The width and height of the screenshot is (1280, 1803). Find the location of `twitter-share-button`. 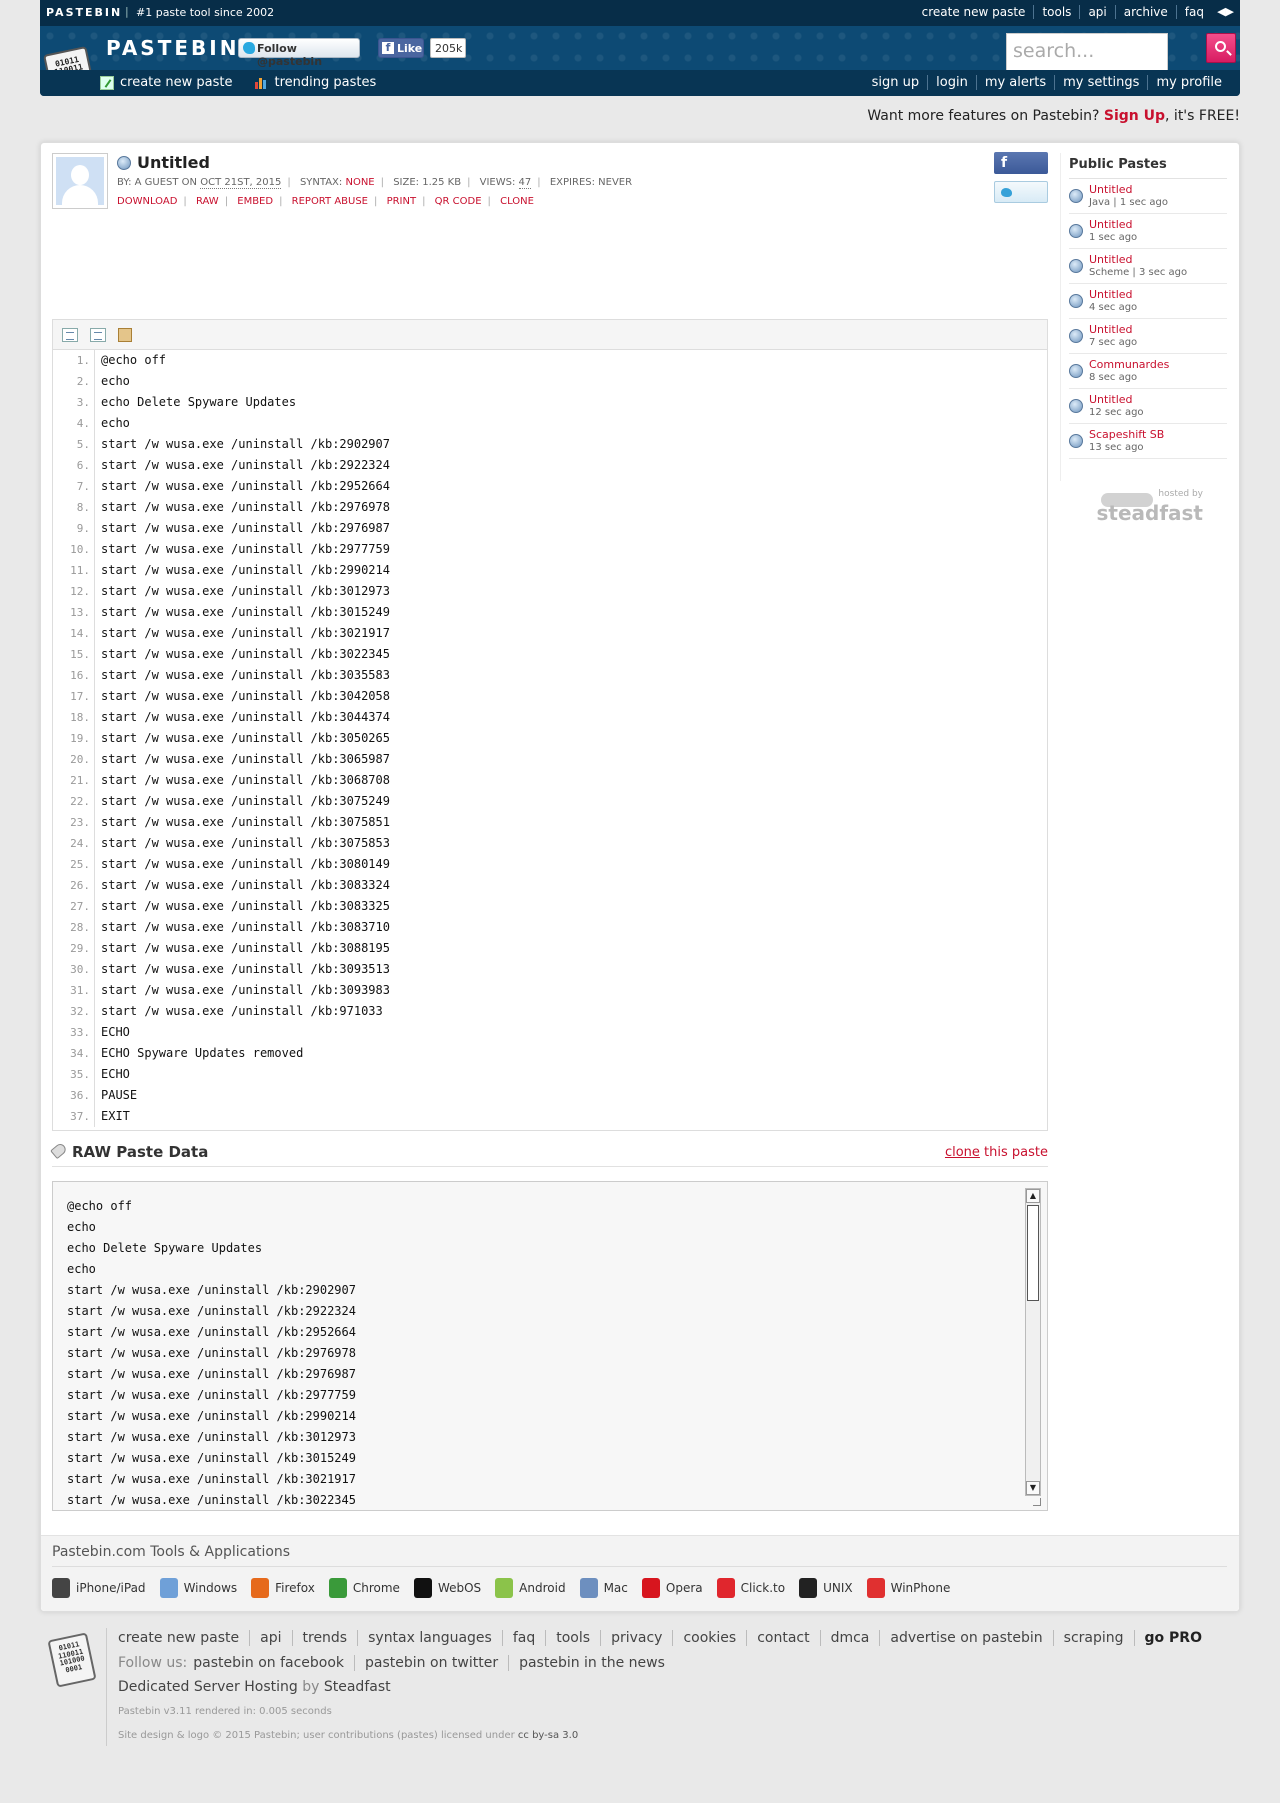

twitter-share-button is located at coordinates (1021, 192).